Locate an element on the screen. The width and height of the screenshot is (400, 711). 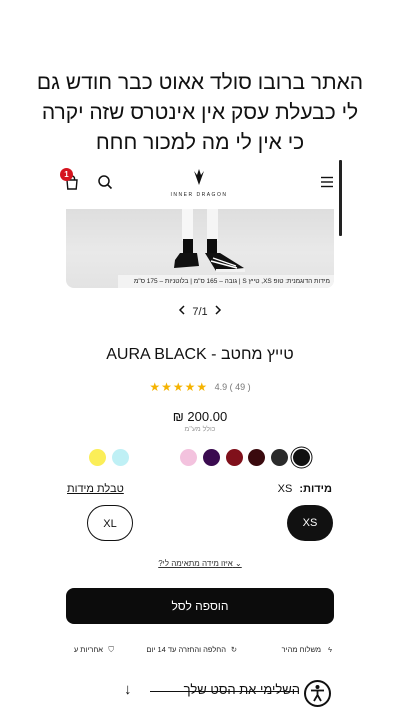
cart-button: 1 is located at coordinates (72, 180).